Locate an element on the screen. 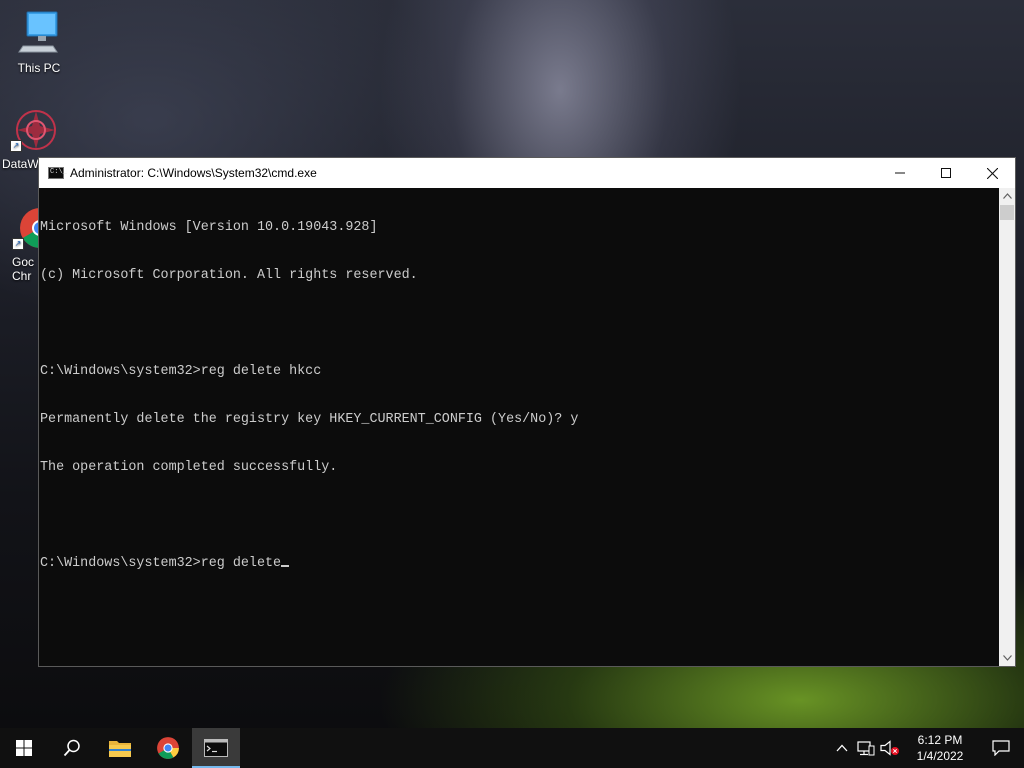 The image size is (1024, 768). clock-date: 1/4/2022 is located at coordinates (940, 756).